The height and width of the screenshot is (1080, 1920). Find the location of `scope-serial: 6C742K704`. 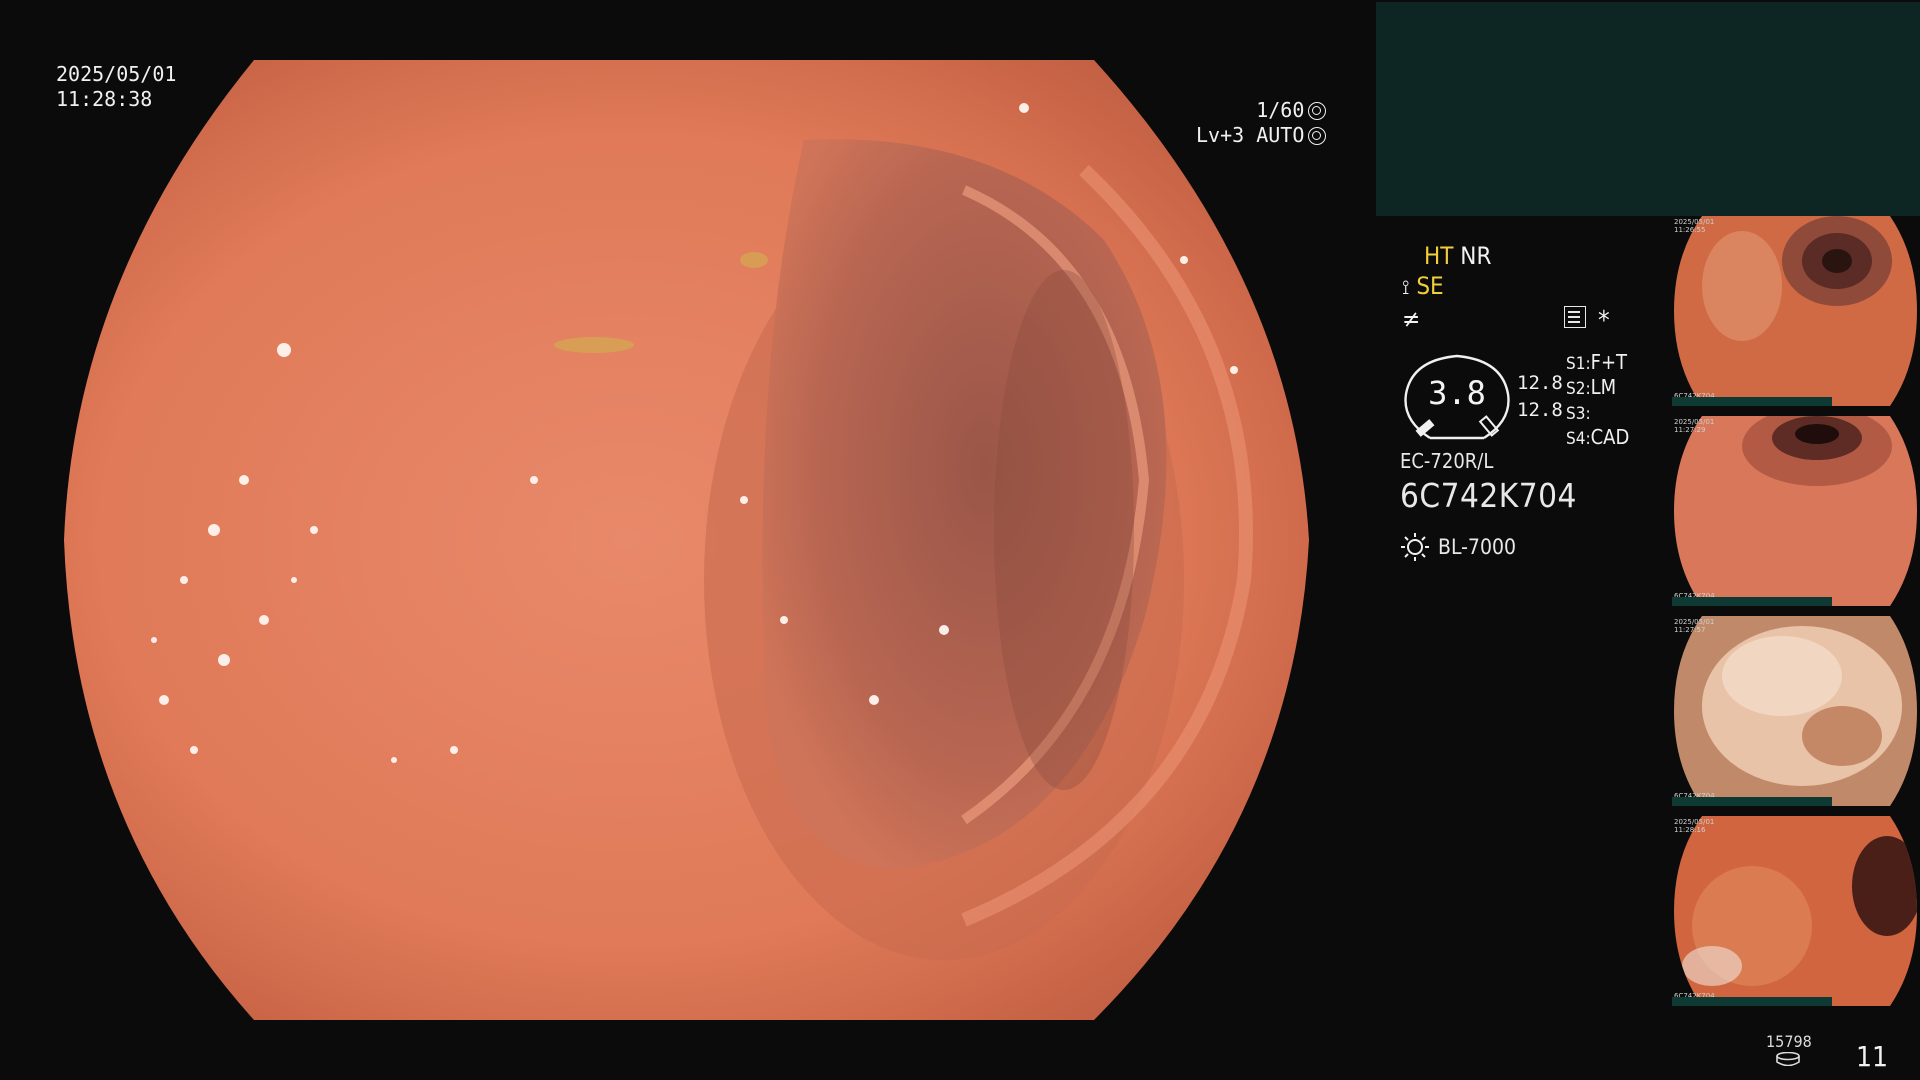

scope-serial: 6C742K704 is located at coordinates (1488, 495).